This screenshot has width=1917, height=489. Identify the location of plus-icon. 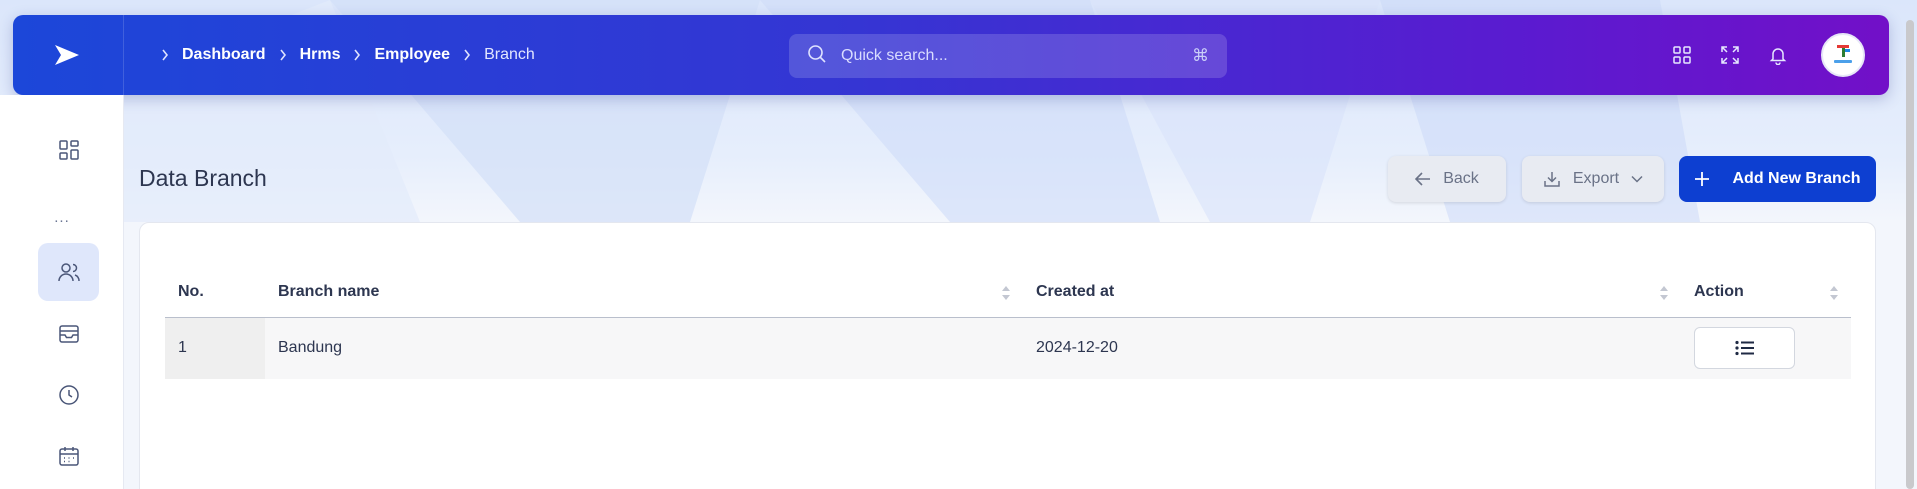
(1702, 179).